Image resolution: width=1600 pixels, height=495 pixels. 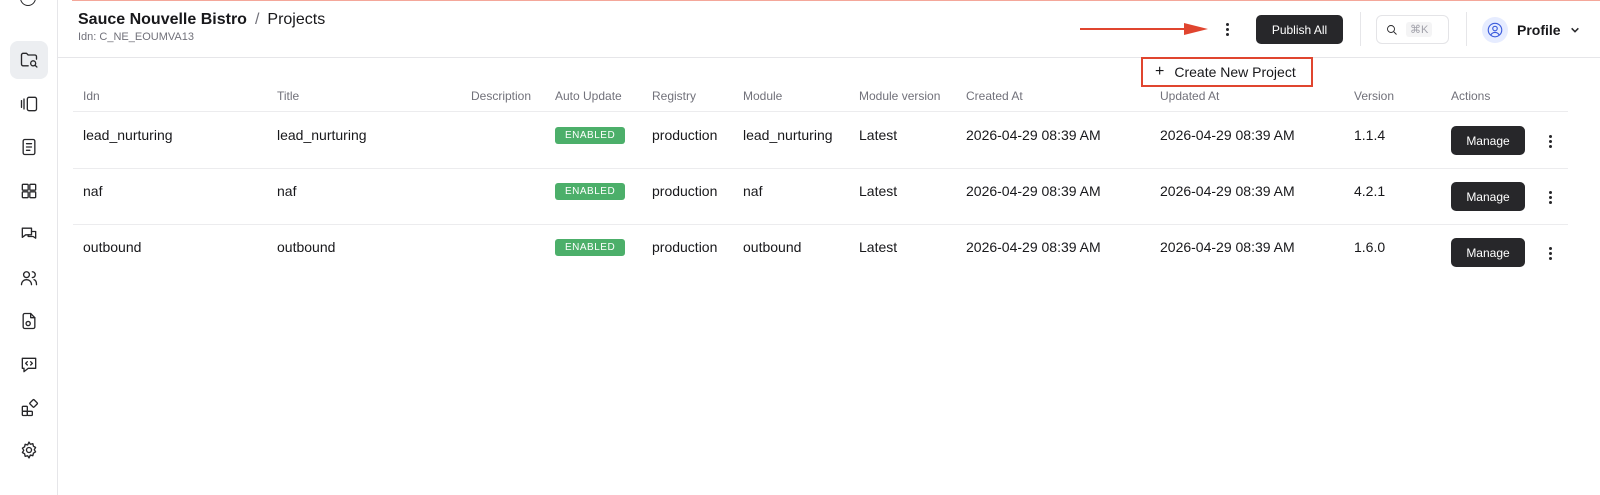 What do you see at coordinates (1189, 96) in the screenshot?
I see `column-header-updated-at: Updated At` at bounding box center [1189, 96].